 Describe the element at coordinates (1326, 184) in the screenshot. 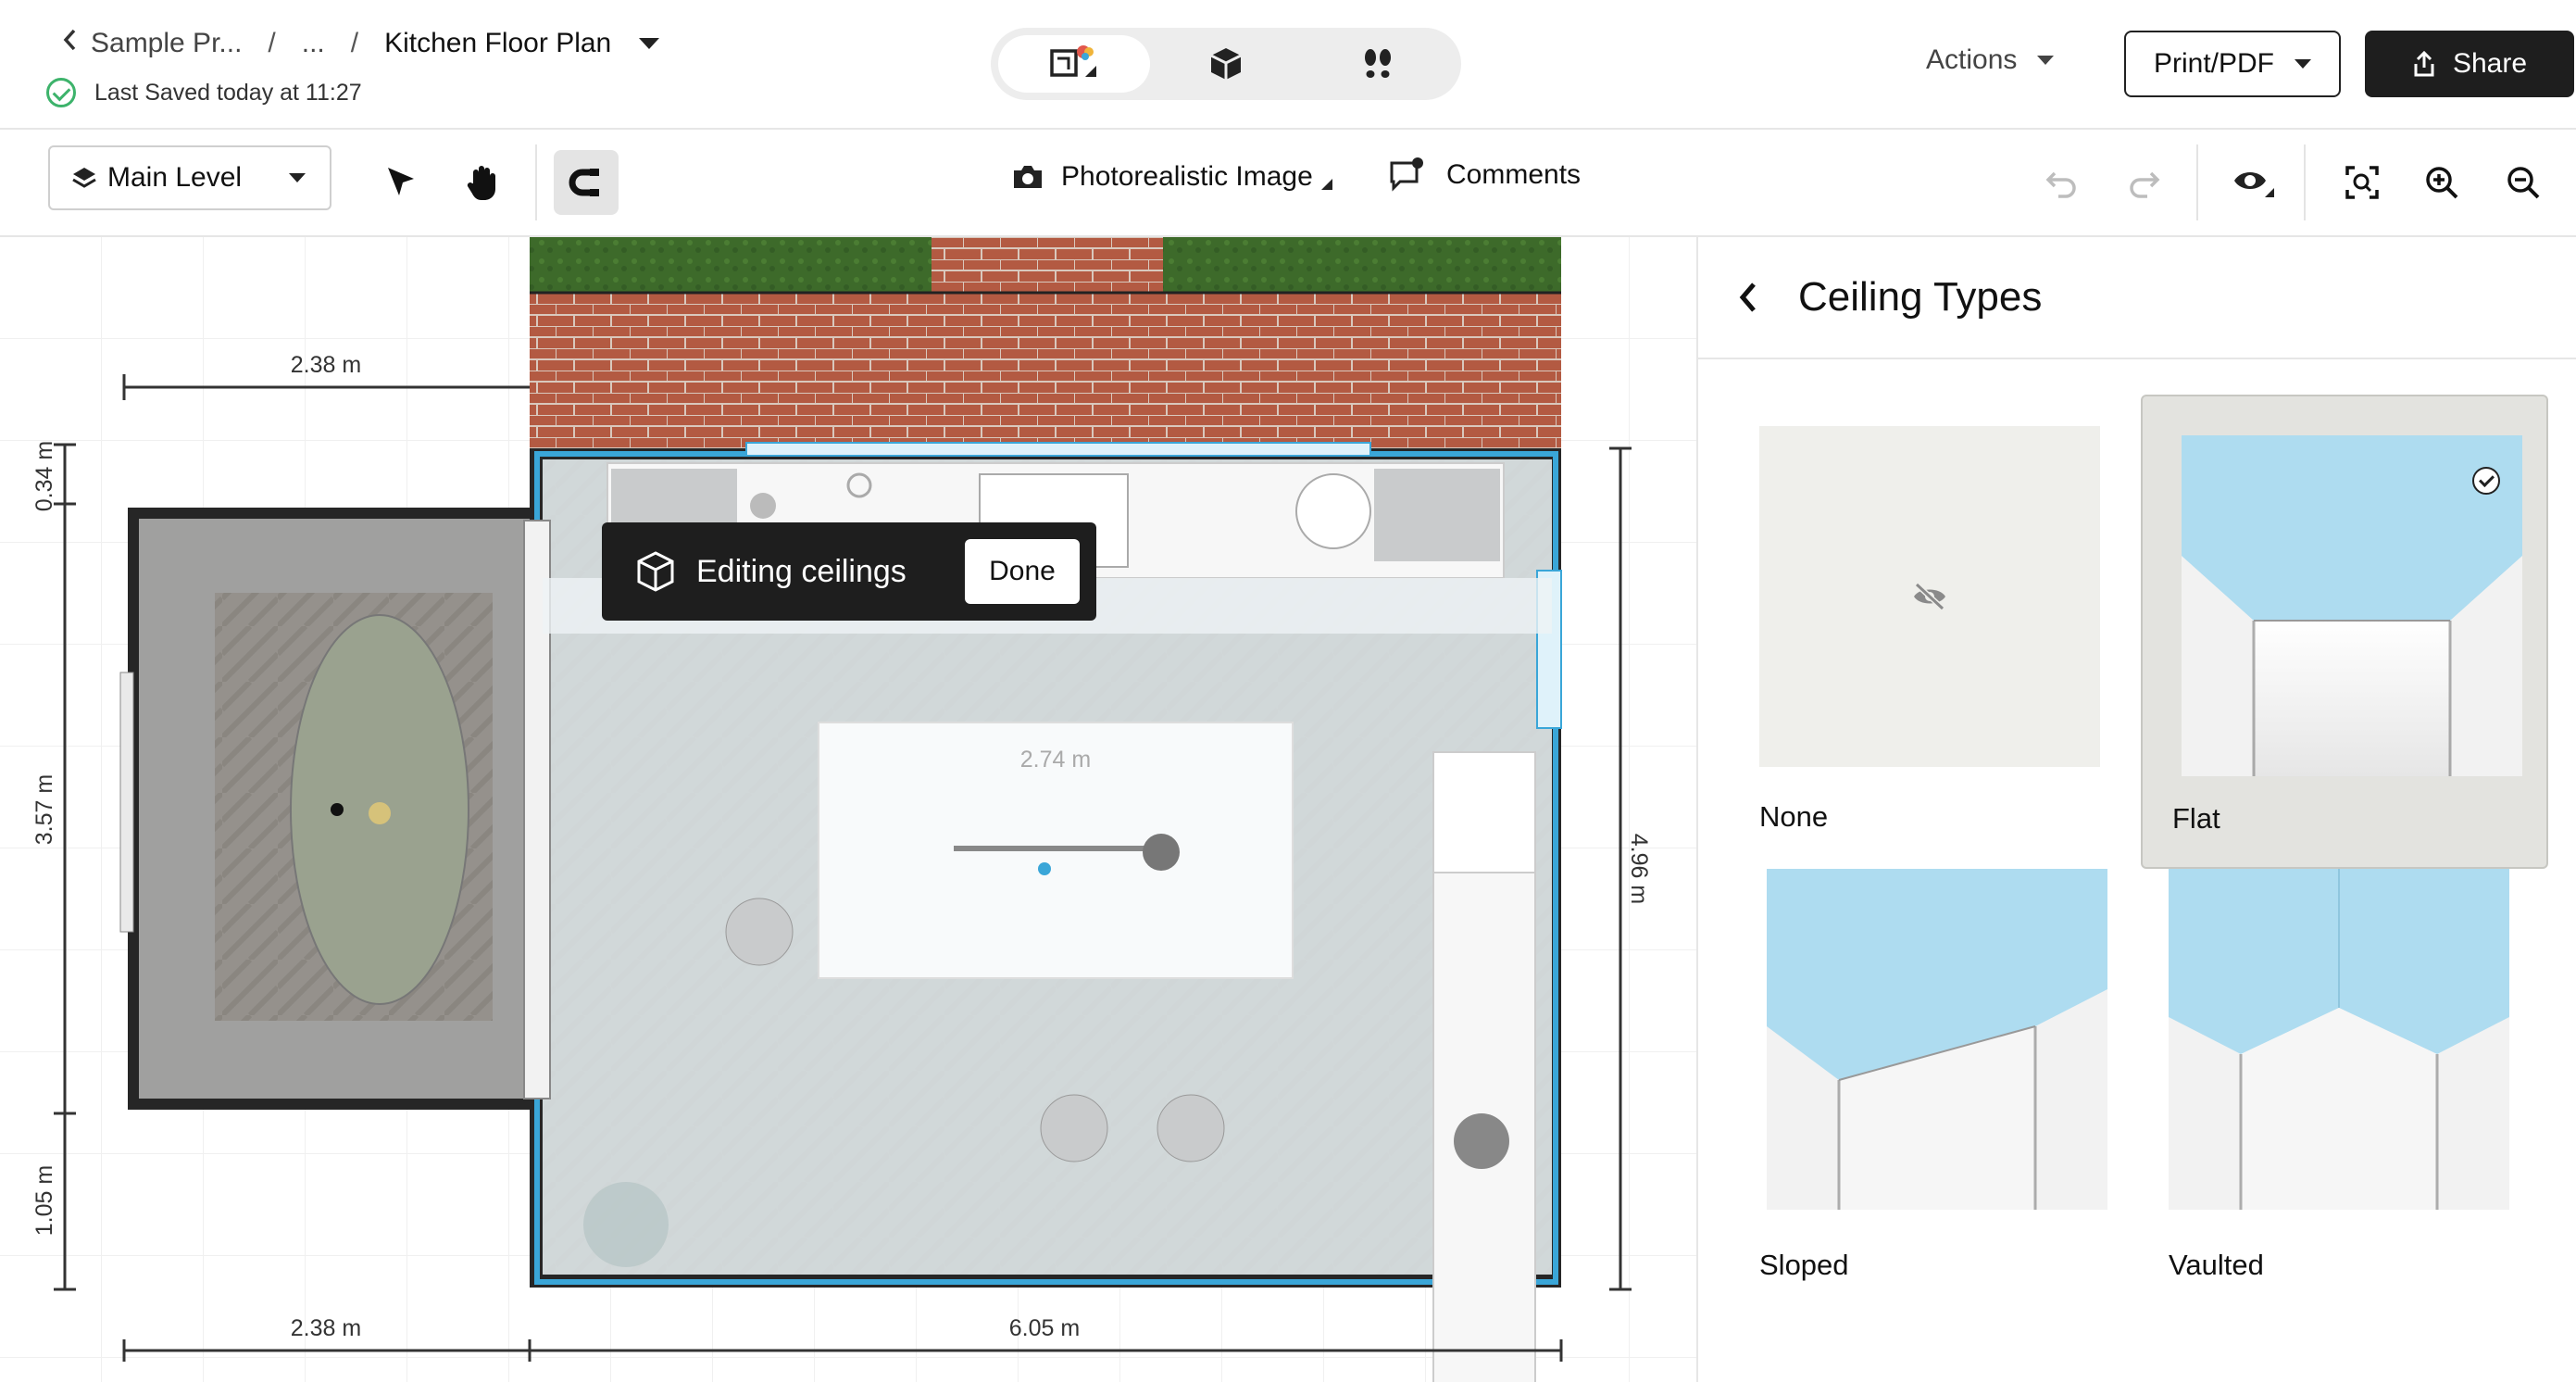

I see `corner-triangle-icon` at that location.